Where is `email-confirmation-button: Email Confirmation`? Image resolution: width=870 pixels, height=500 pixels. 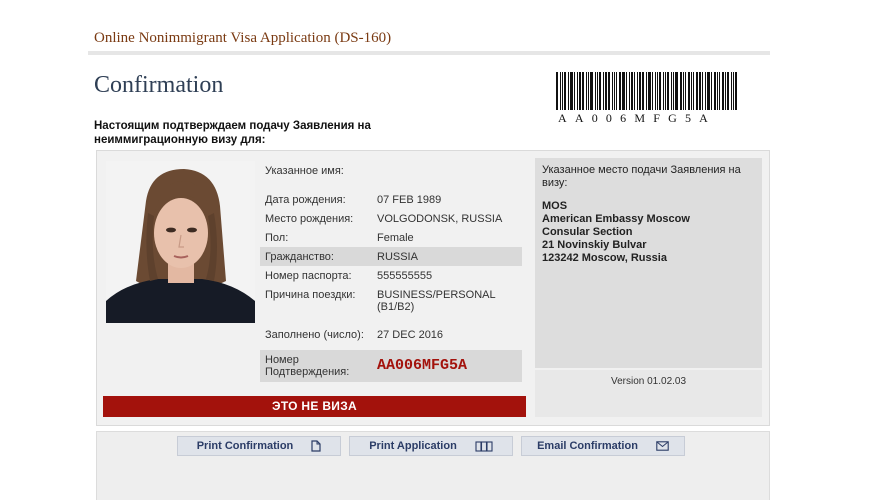 email-confirmation-button: Email Confirmation is located at coordinates (603, 446).